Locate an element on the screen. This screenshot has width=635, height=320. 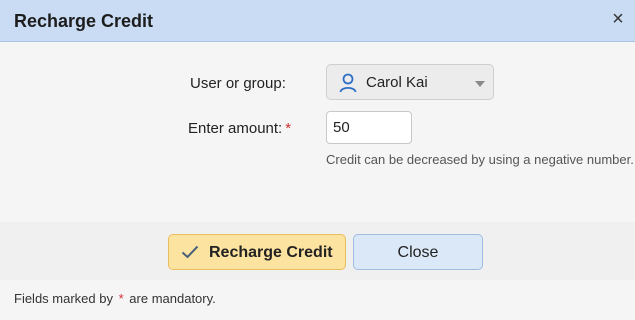
dialog-titlebar: Recharge Credit × is located at coordinates (317, 21).